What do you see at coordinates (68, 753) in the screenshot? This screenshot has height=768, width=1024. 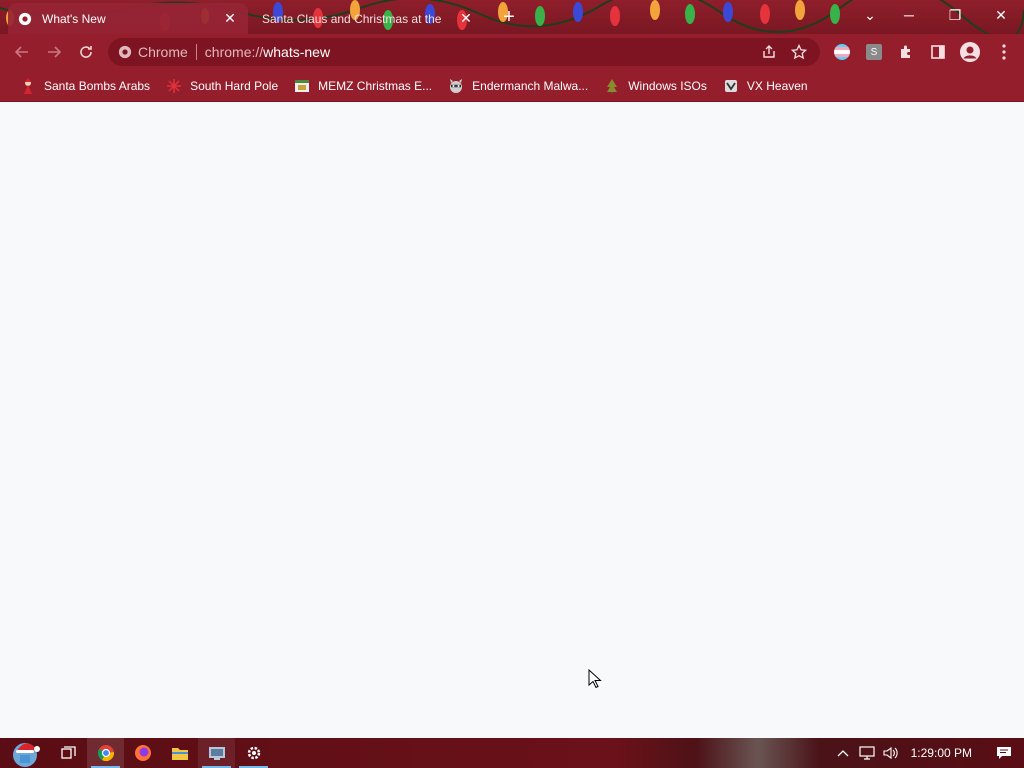 I see `task-view-icon` at bounding box center [68, 753].